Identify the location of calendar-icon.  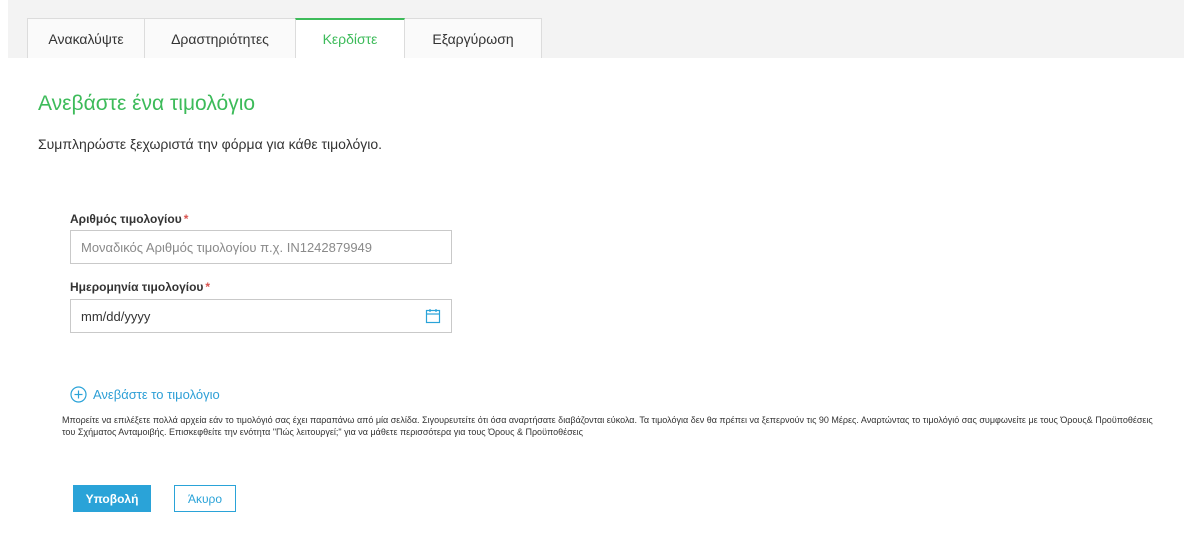
(433, 316).